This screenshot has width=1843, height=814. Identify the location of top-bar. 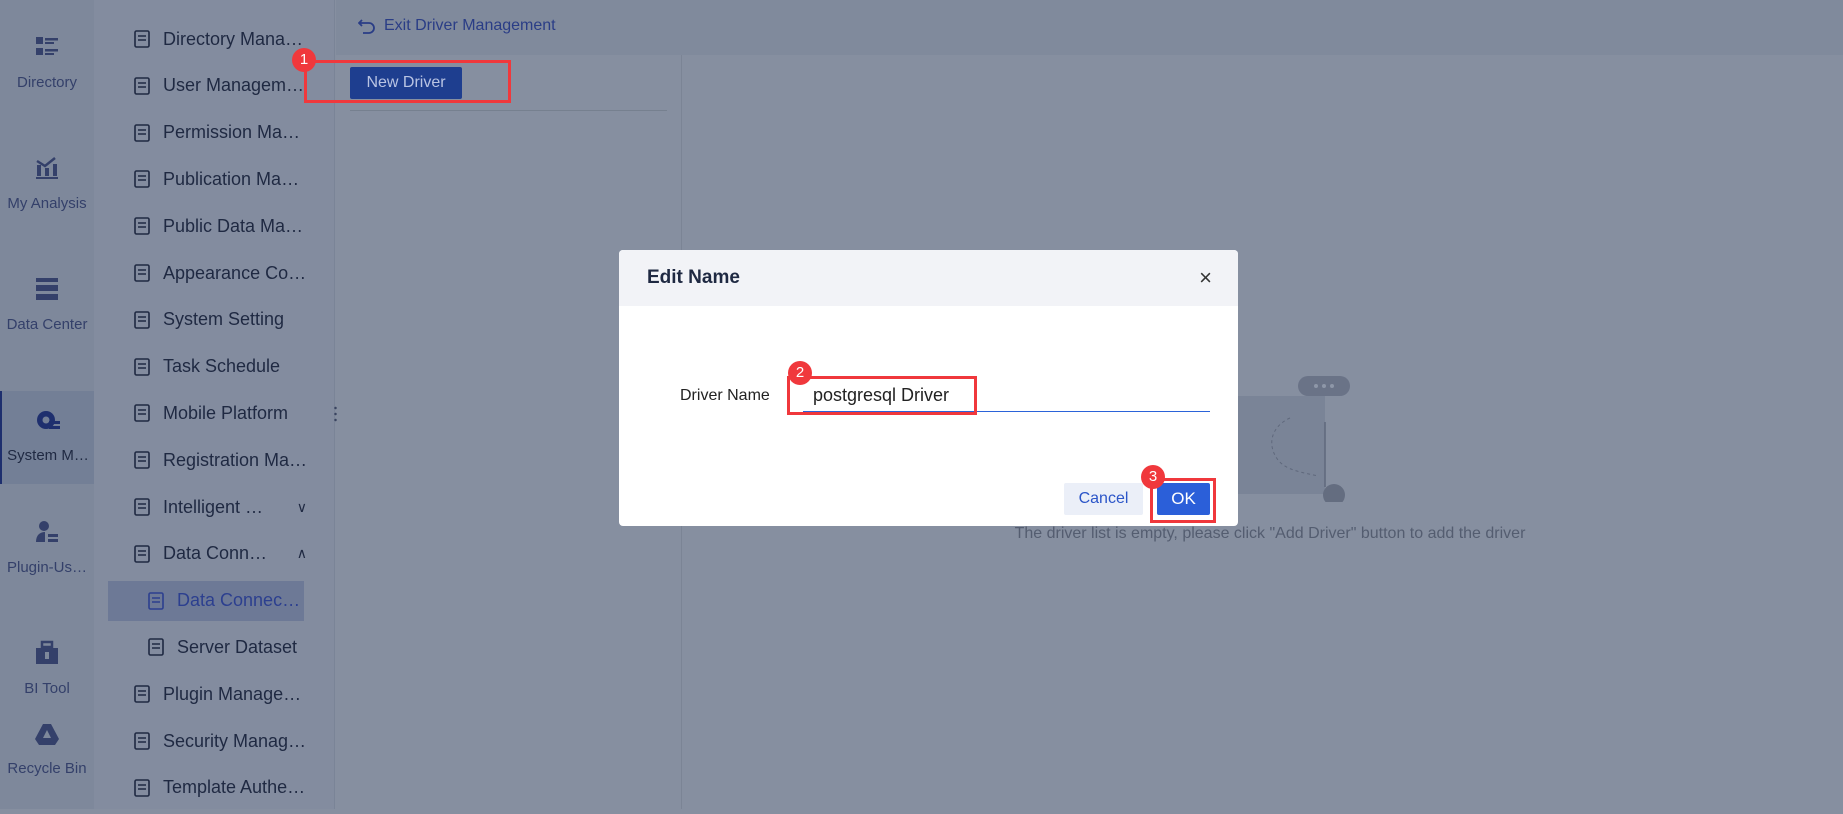
(1089, 27).